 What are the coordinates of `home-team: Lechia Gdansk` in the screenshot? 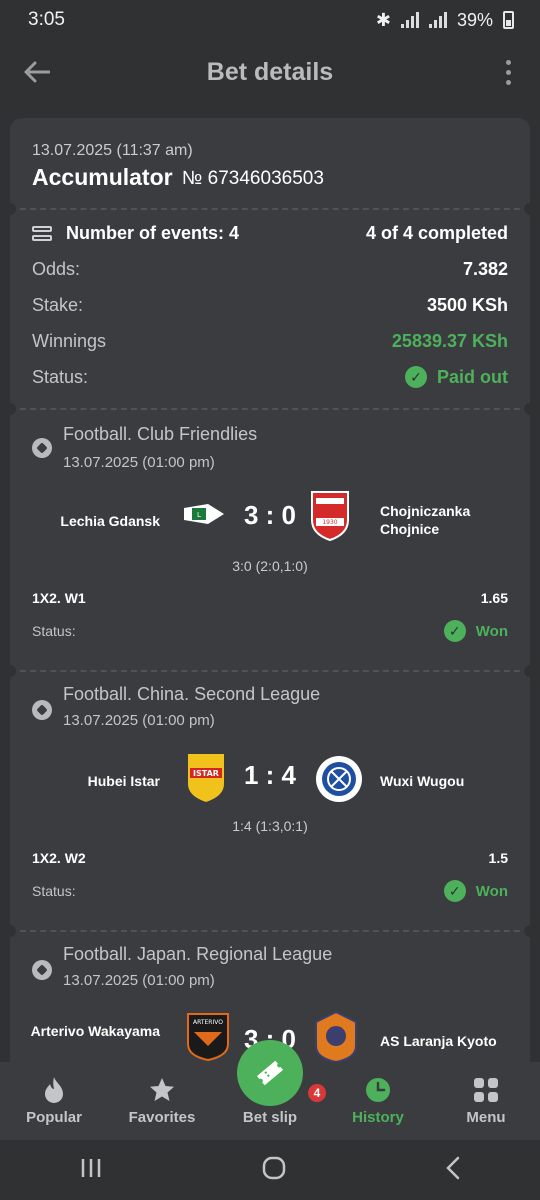 It's located at (110, 521).